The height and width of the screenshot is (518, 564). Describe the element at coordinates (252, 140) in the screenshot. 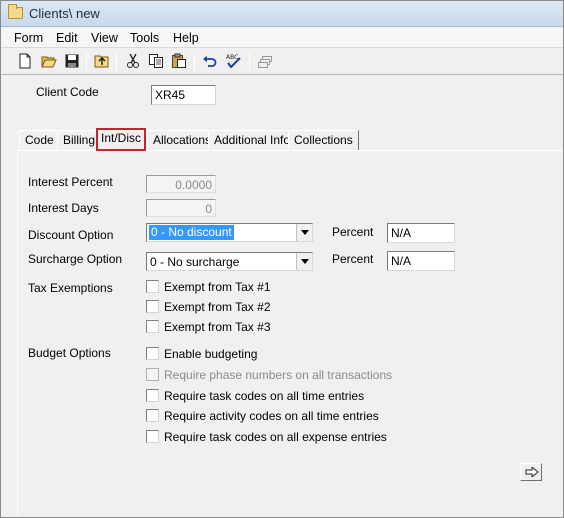

I see `tab-additional-info: Additional Info` at that location.